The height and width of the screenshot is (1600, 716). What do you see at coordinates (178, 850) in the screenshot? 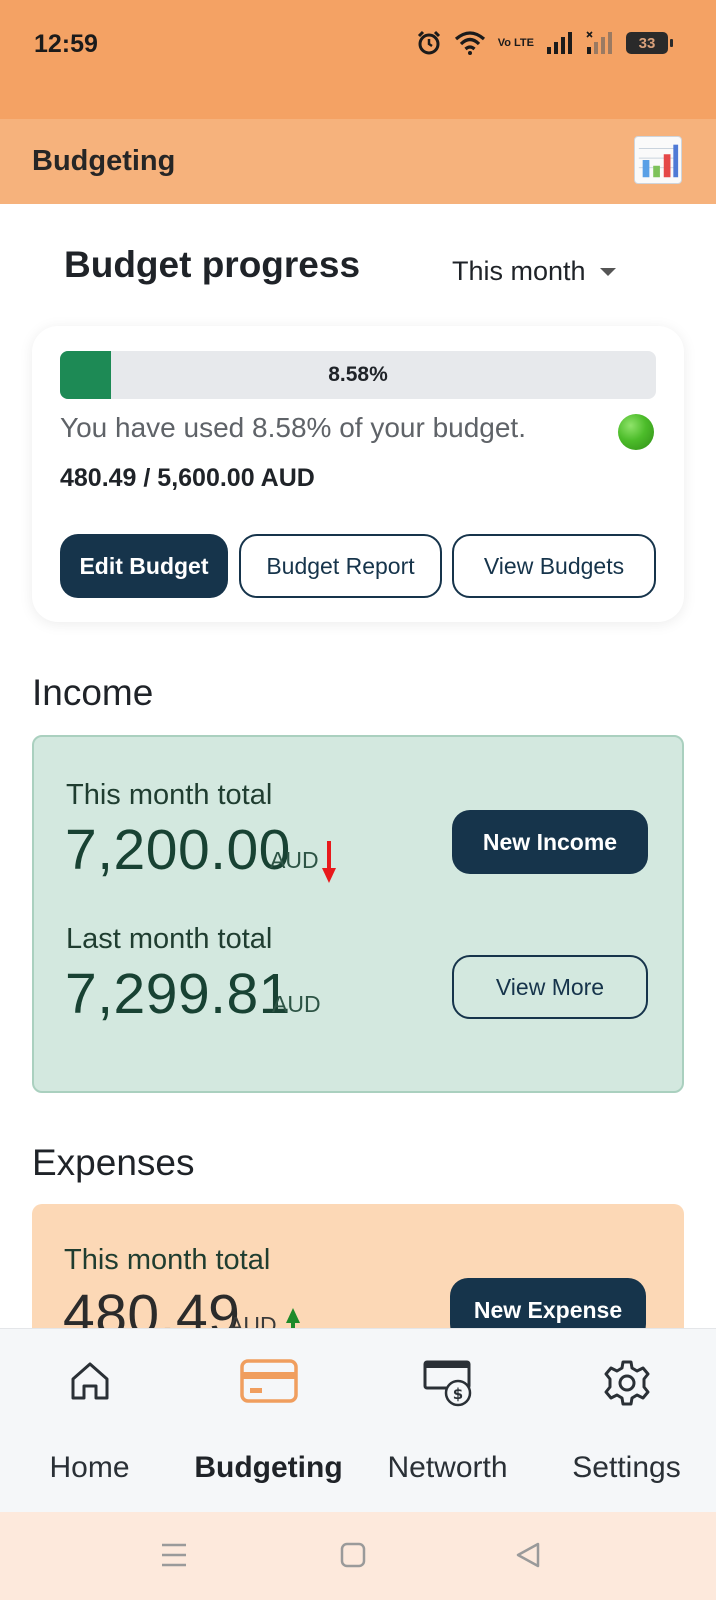
I see `income-this-month-value: 7,200.00` at bounding box center [178, 850].